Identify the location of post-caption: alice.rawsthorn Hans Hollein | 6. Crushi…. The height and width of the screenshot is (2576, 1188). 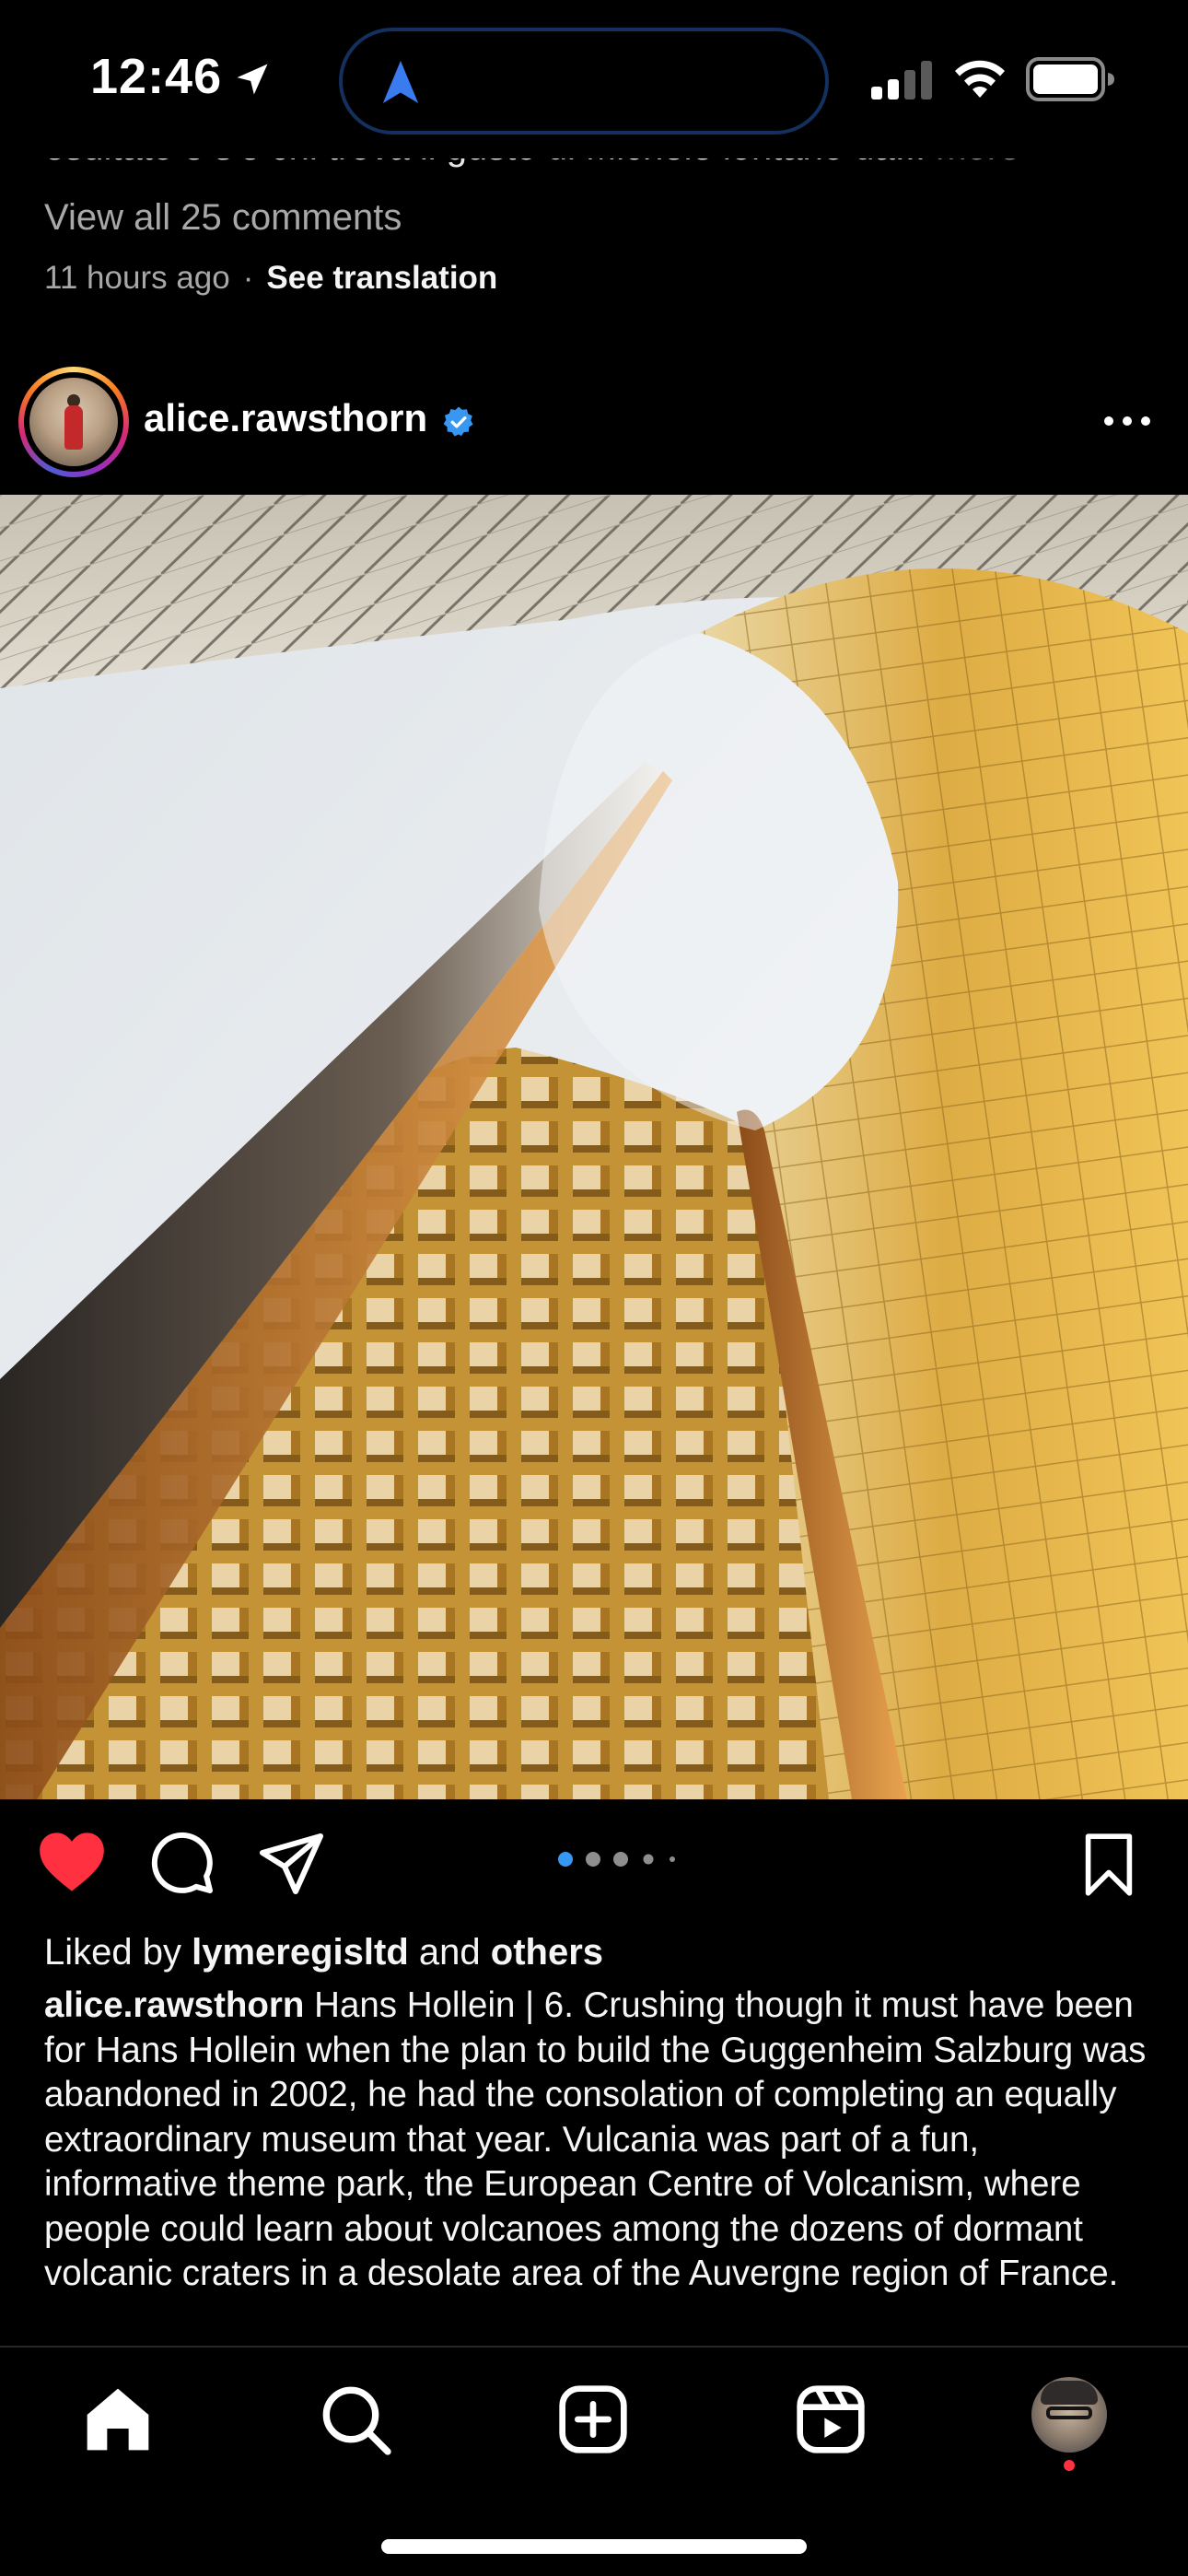
(596, 2140).